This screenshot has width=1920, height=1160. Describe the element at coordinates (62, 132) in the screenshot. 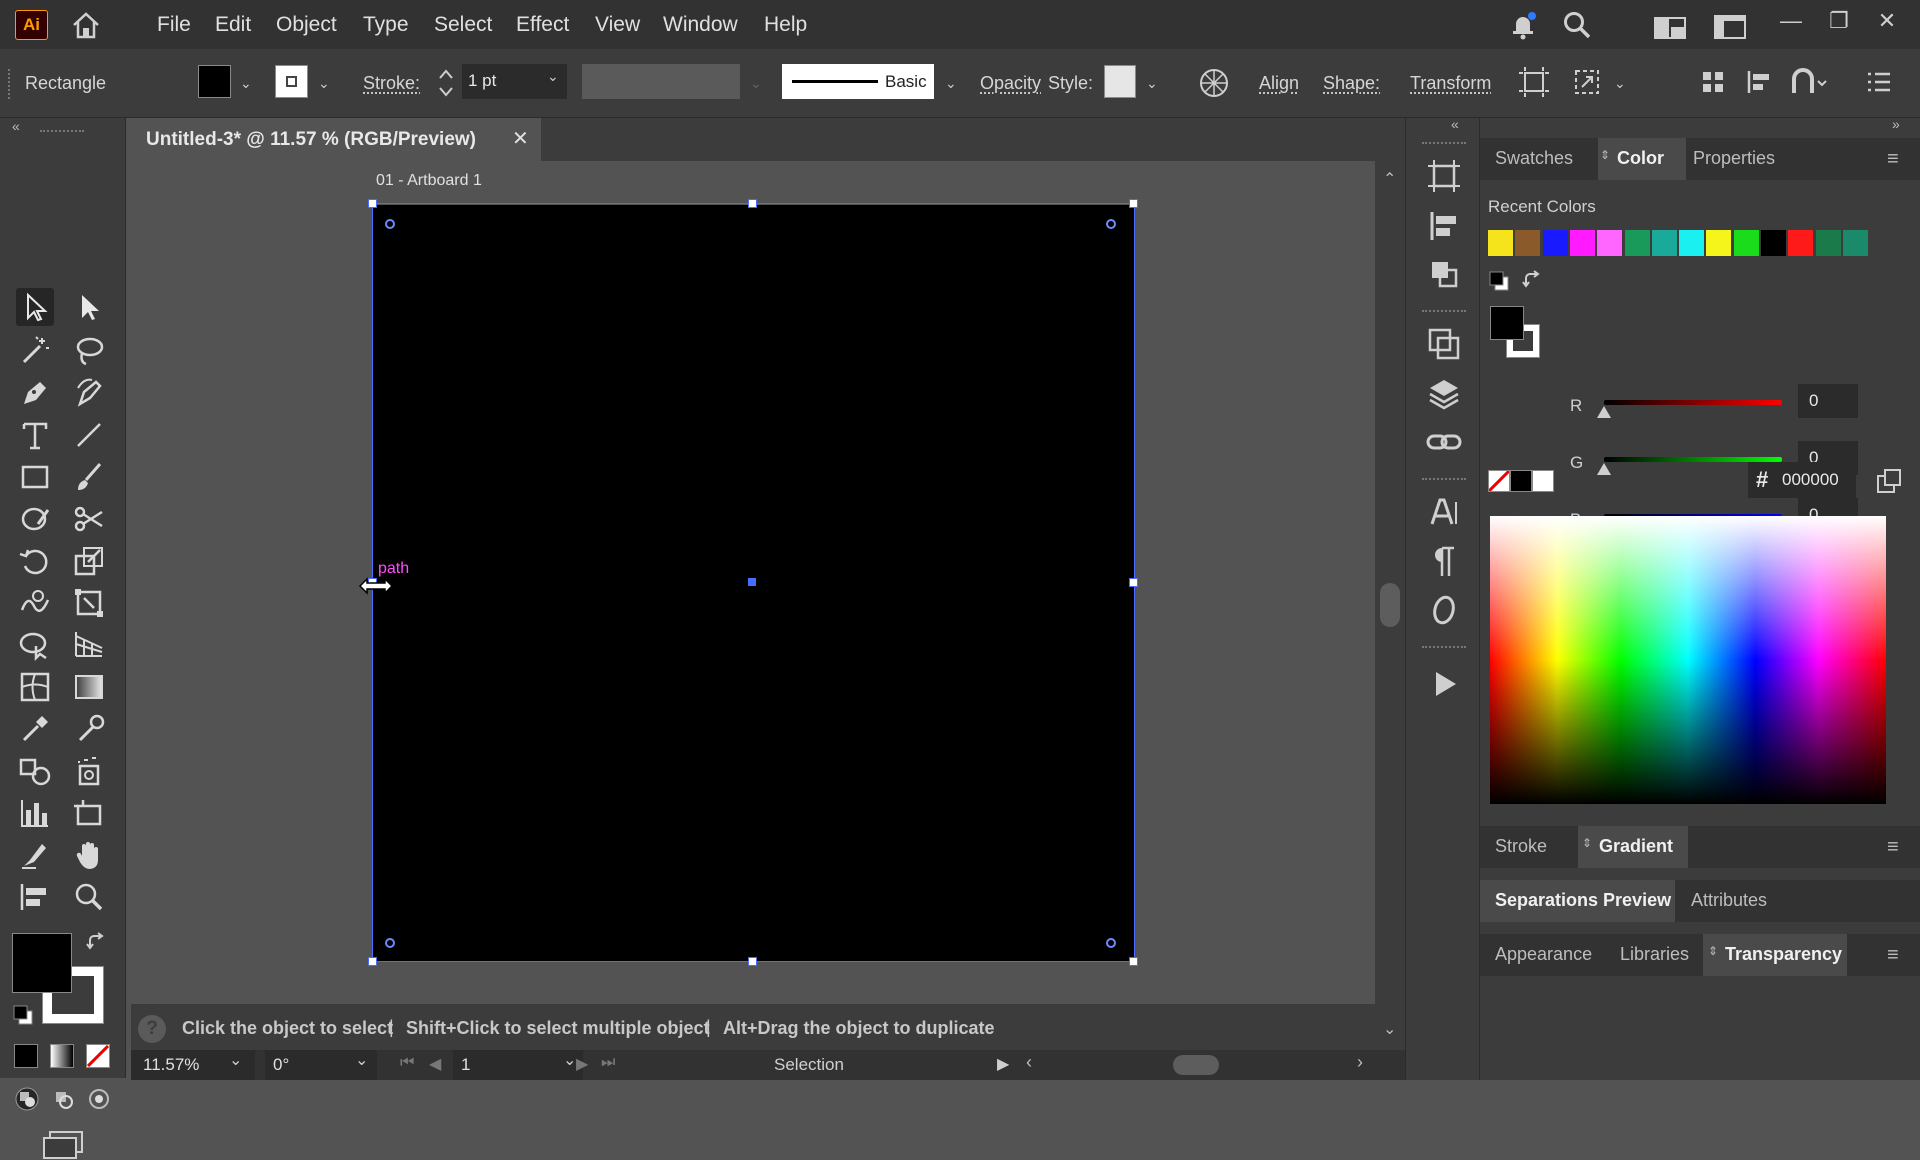

I see `toolbar-grip` at that location.